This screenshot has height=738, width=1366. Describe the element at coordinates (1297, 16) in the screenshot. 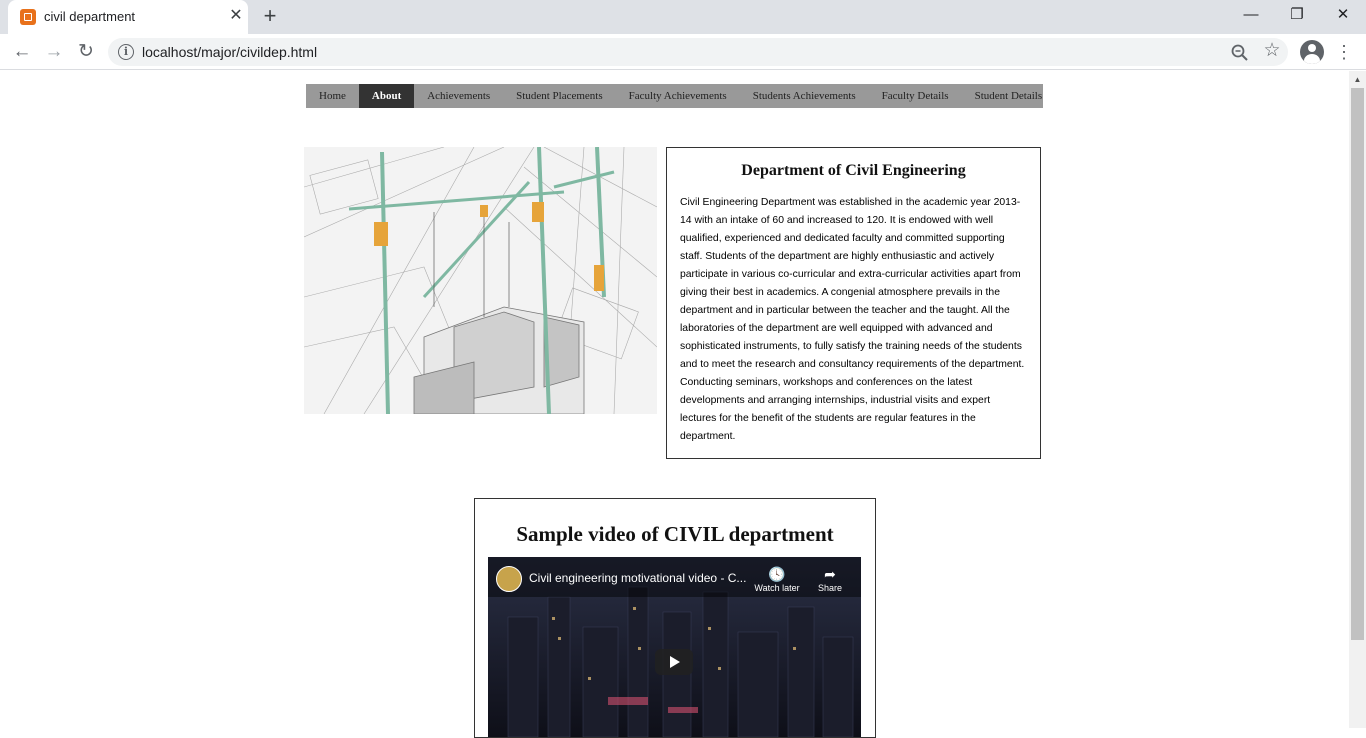

I see `restore-icon: ❐` at that location.